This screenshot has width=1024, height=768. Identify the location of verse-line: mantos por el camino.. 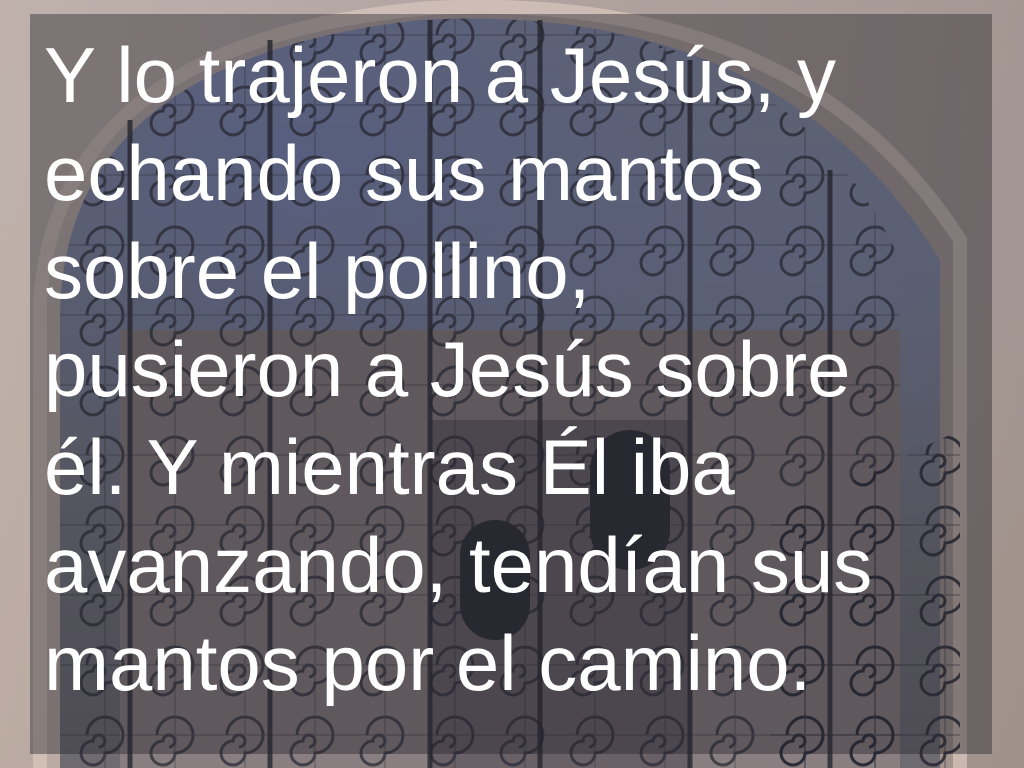
(428, 663).